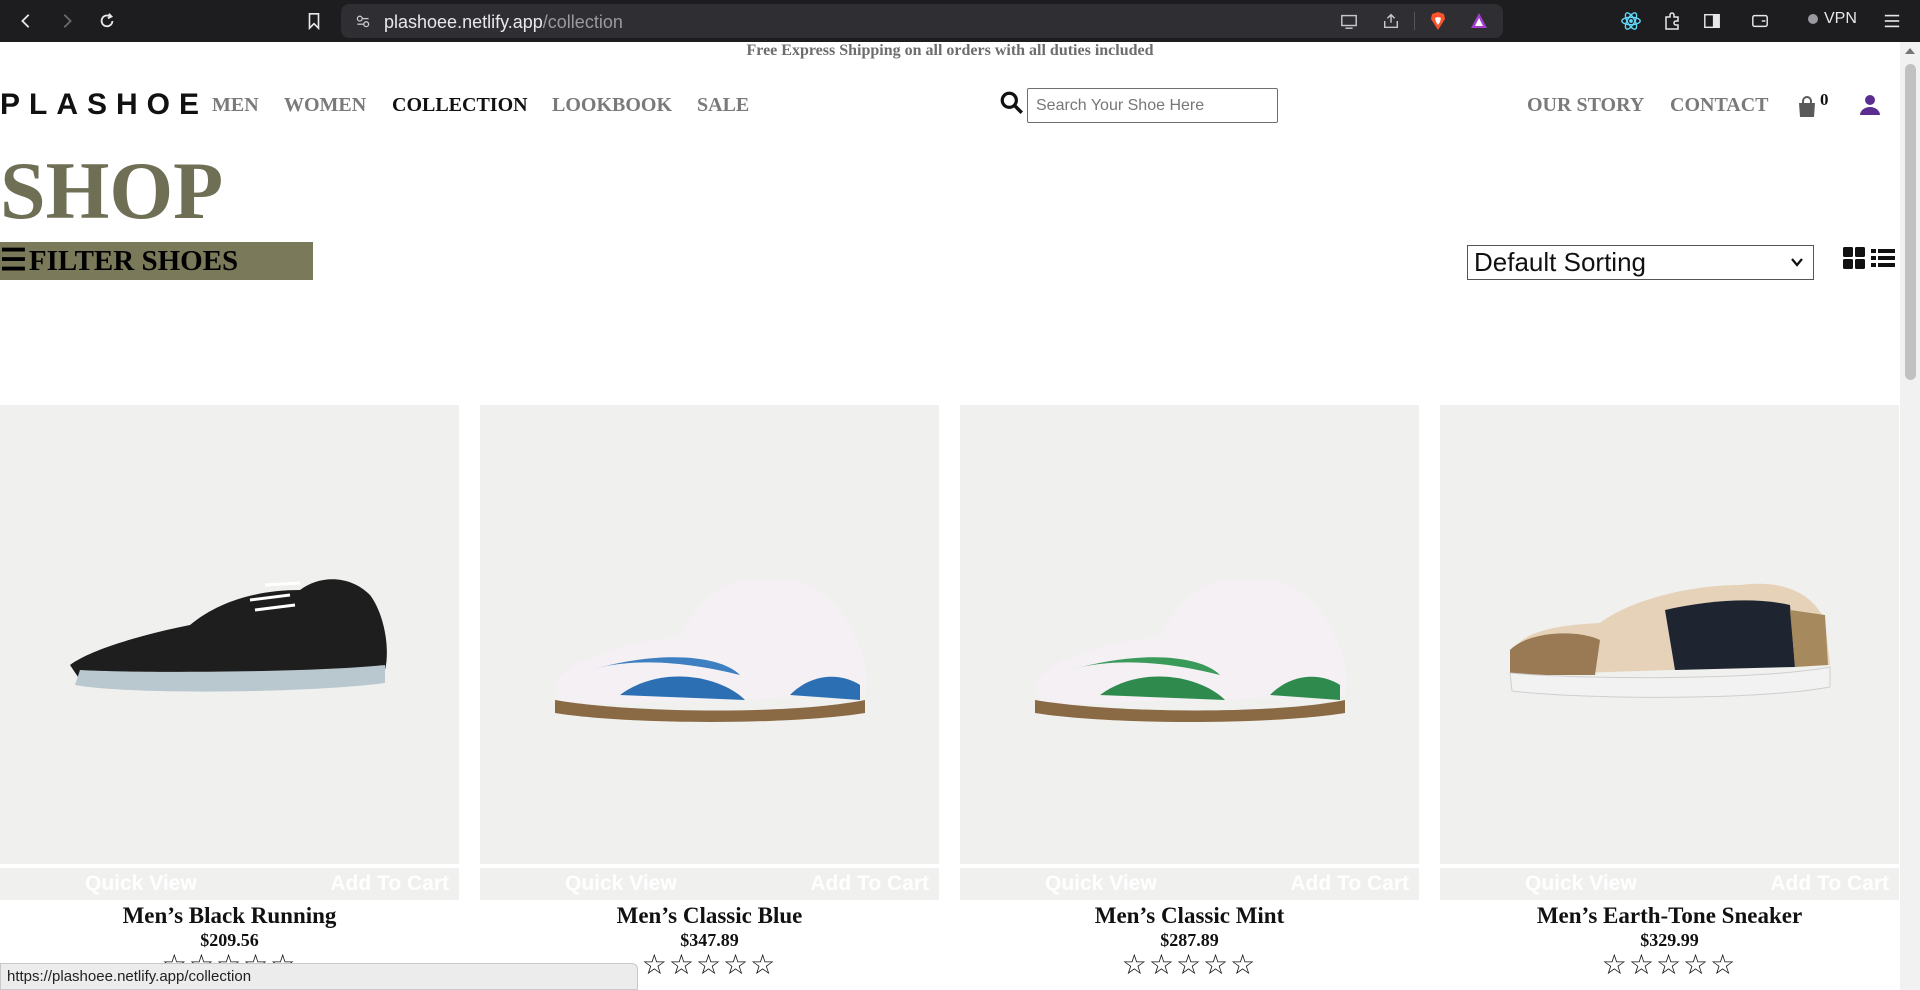 The image size is (1920, 990). Describe the element at coordinates (229, 940) in the screenshot. I see `product-price: $209.56` at that location.